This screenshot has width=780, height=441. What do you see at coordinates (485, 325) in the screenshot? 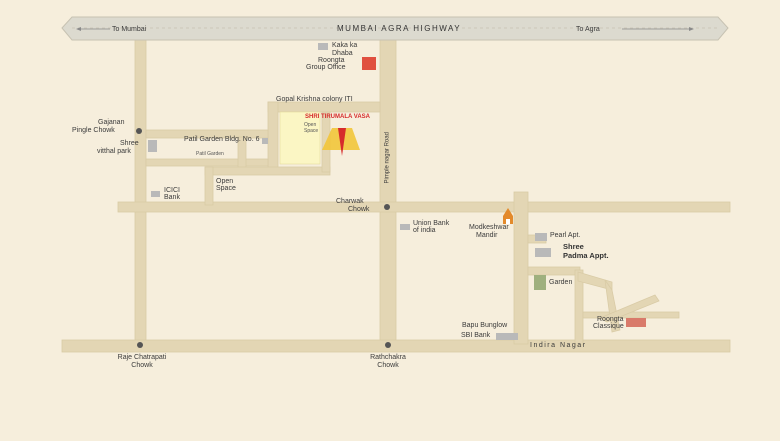
I see `bapu-label: Bapu Bunglow` at bounding box center [485, 325].